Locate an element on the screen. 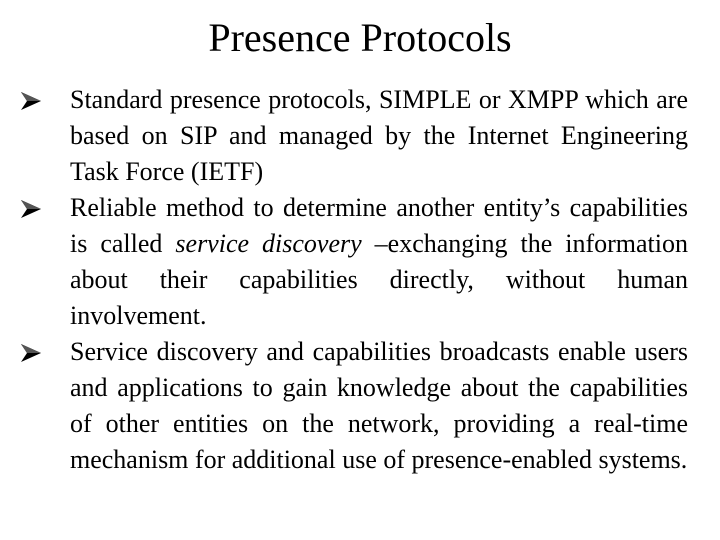 This screenshot has height=540, width=720. bullet-text-italic: service discovery is located at coordinates (268, 243).